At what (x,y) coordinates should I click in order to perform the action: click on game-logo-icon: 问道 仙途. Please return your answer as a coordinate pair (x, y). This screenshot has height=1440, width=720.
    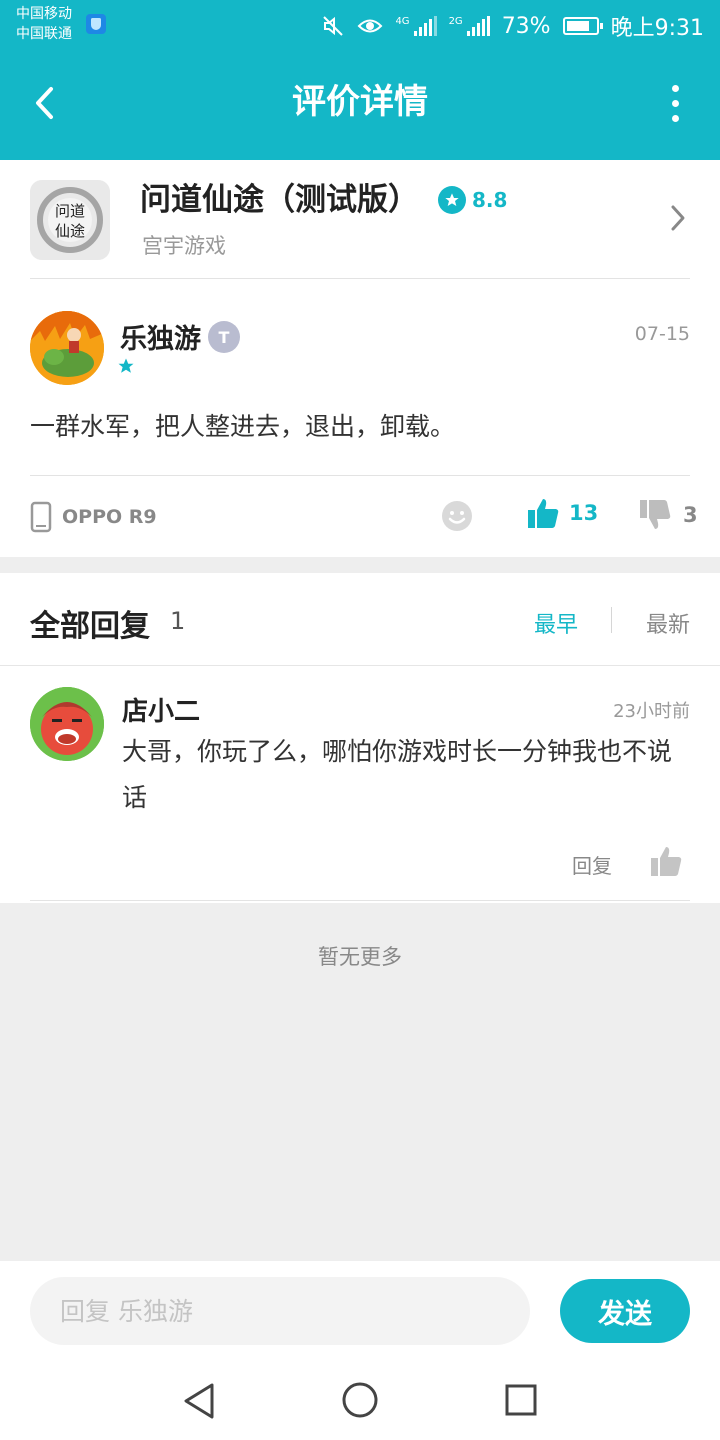
    Looking at the image, I should click on (70, 220).